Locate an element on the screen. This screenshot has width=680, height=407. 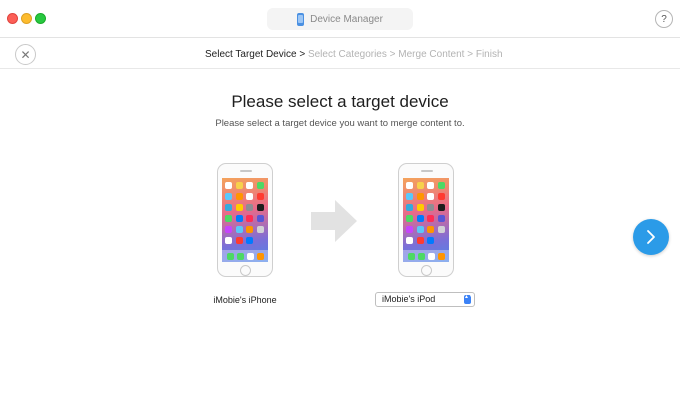
phone-icon is located at coordinates (301, 19).